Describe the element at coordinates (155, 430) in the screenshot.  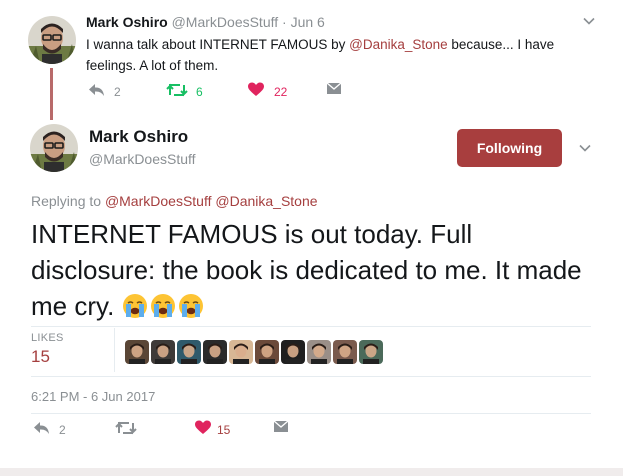
I see `retweet-button` at that location.